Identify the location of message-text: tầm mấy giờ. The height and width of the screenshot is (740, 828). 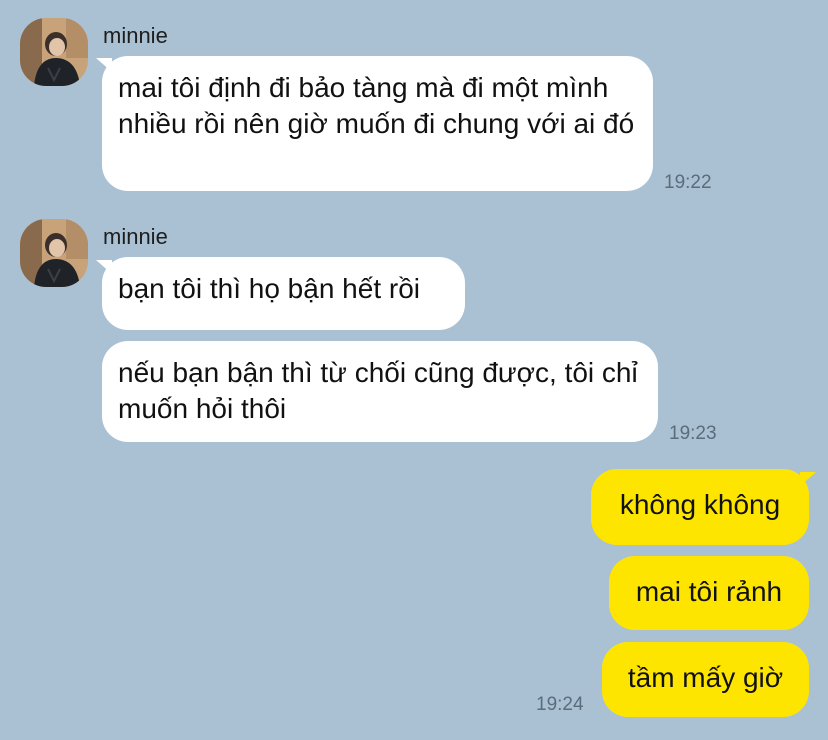
(705, 677).